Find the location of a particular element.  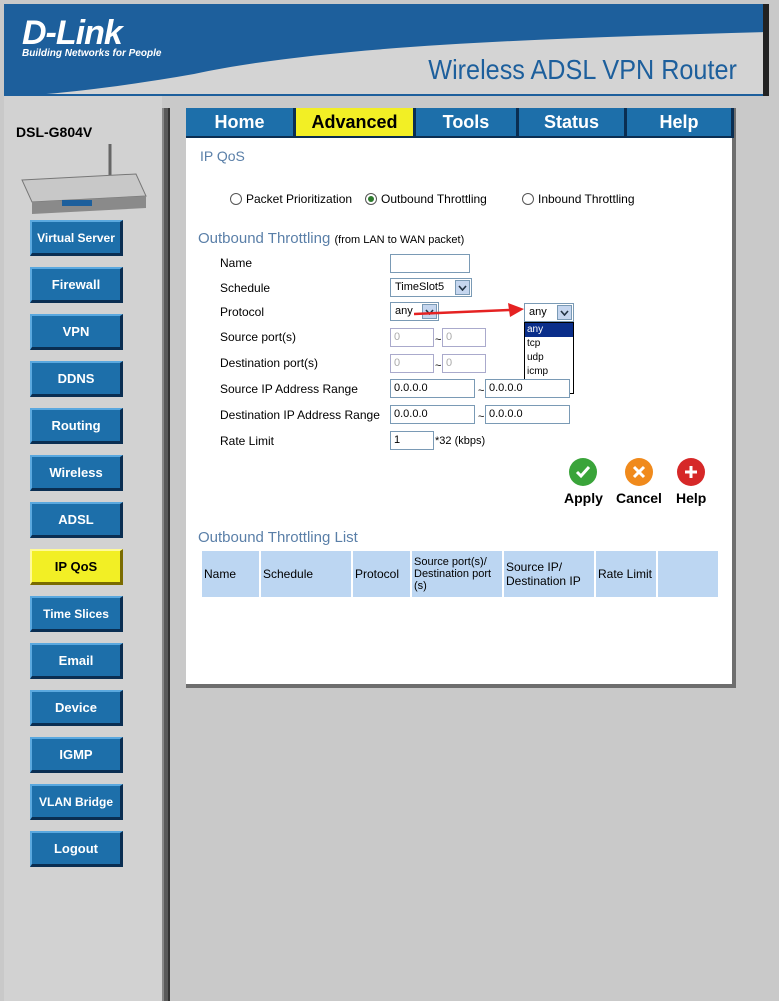

nav-label: Email is located at coordinates (76, 660).